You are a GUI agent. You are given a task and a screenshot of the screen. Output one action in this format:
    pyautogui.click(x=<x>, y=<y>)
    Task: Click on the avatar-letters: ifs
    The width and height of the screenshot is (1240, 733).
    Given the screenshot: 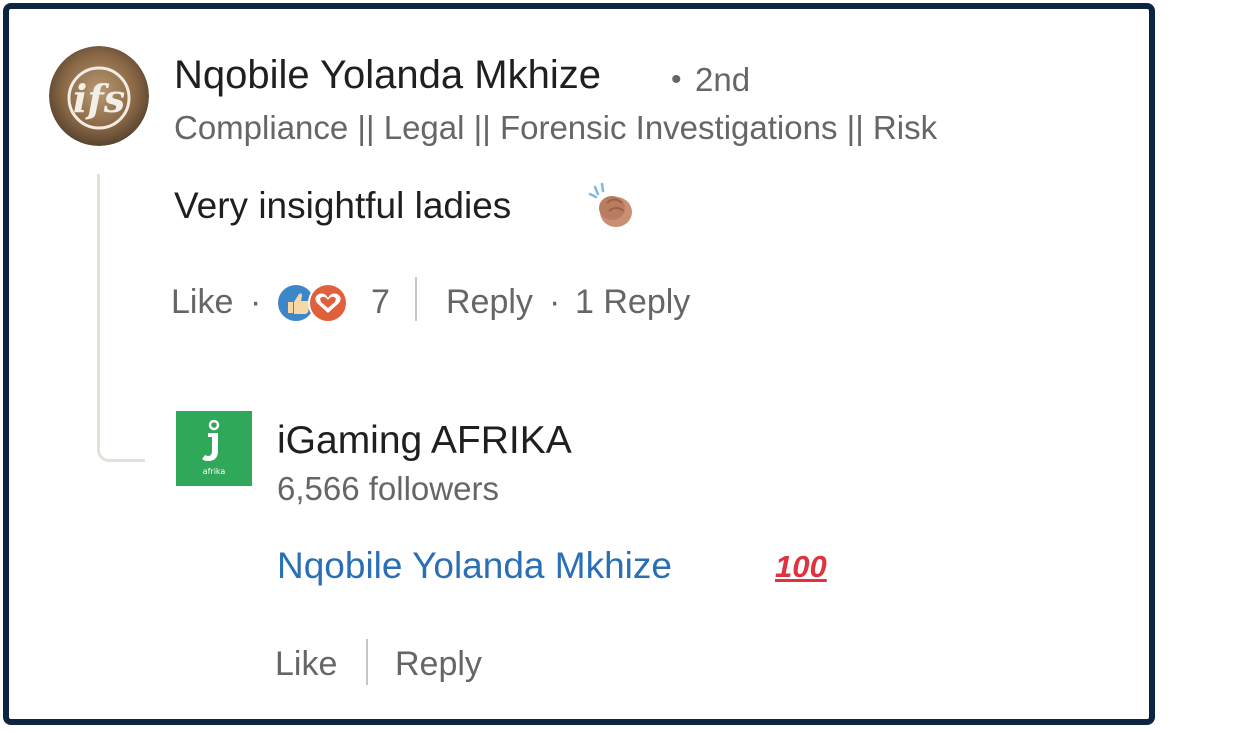 What is the action you would take?
    pyautogui.click(x=99, y=98)
    